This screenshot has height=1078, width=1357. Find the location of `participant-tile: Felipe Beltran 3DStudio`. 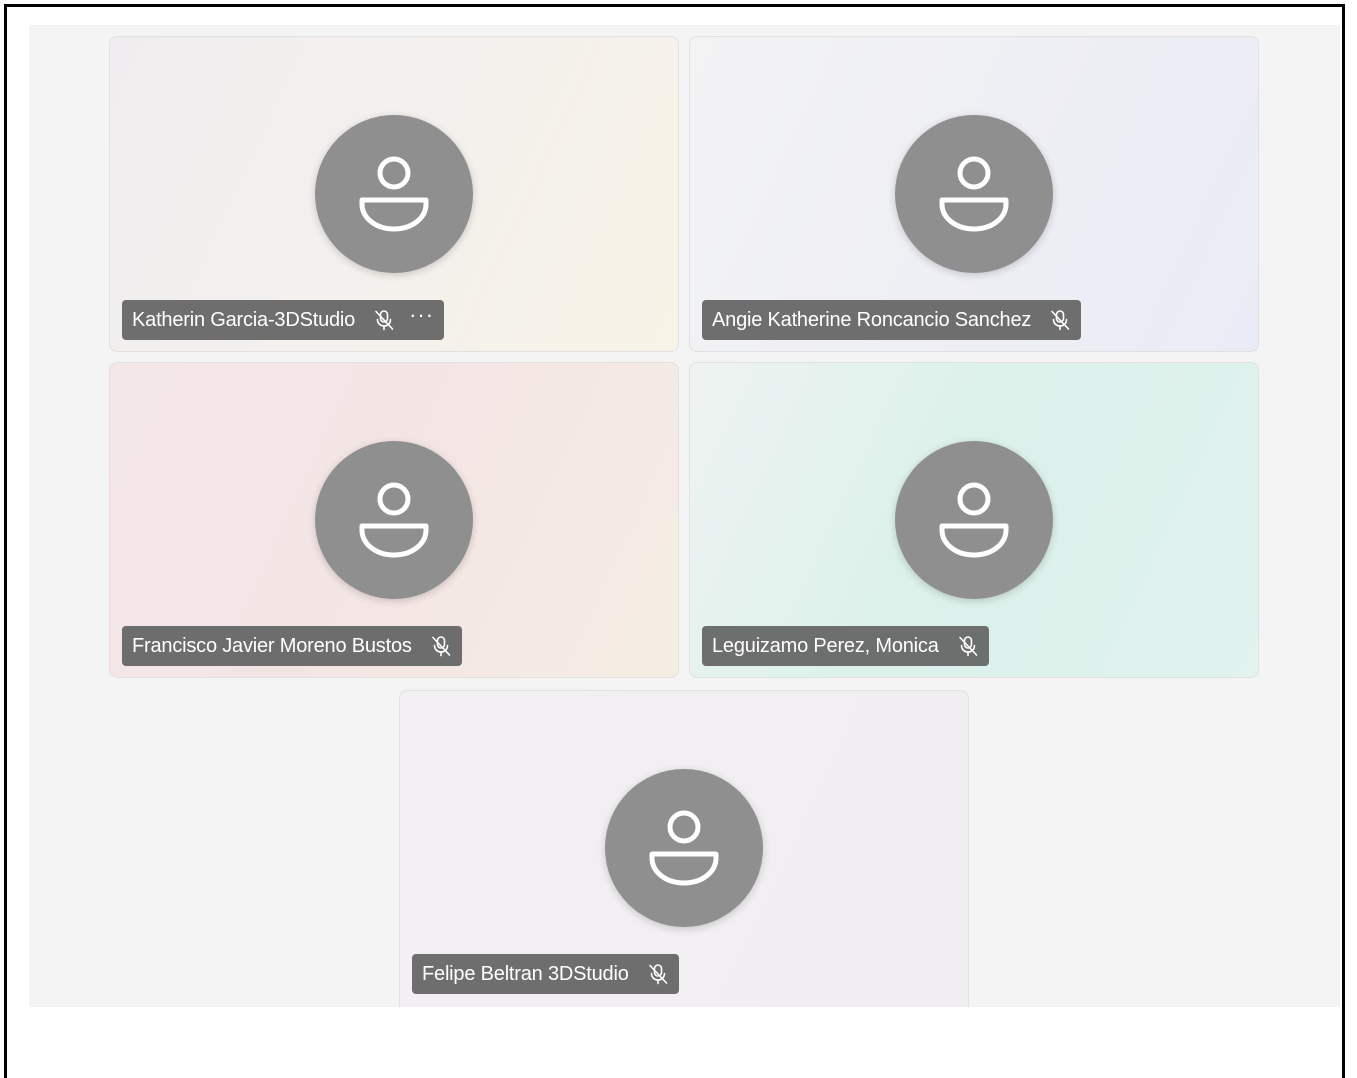

participant-tile: Felipe Beltran 3DStudio is located at coordinates (684, 848).